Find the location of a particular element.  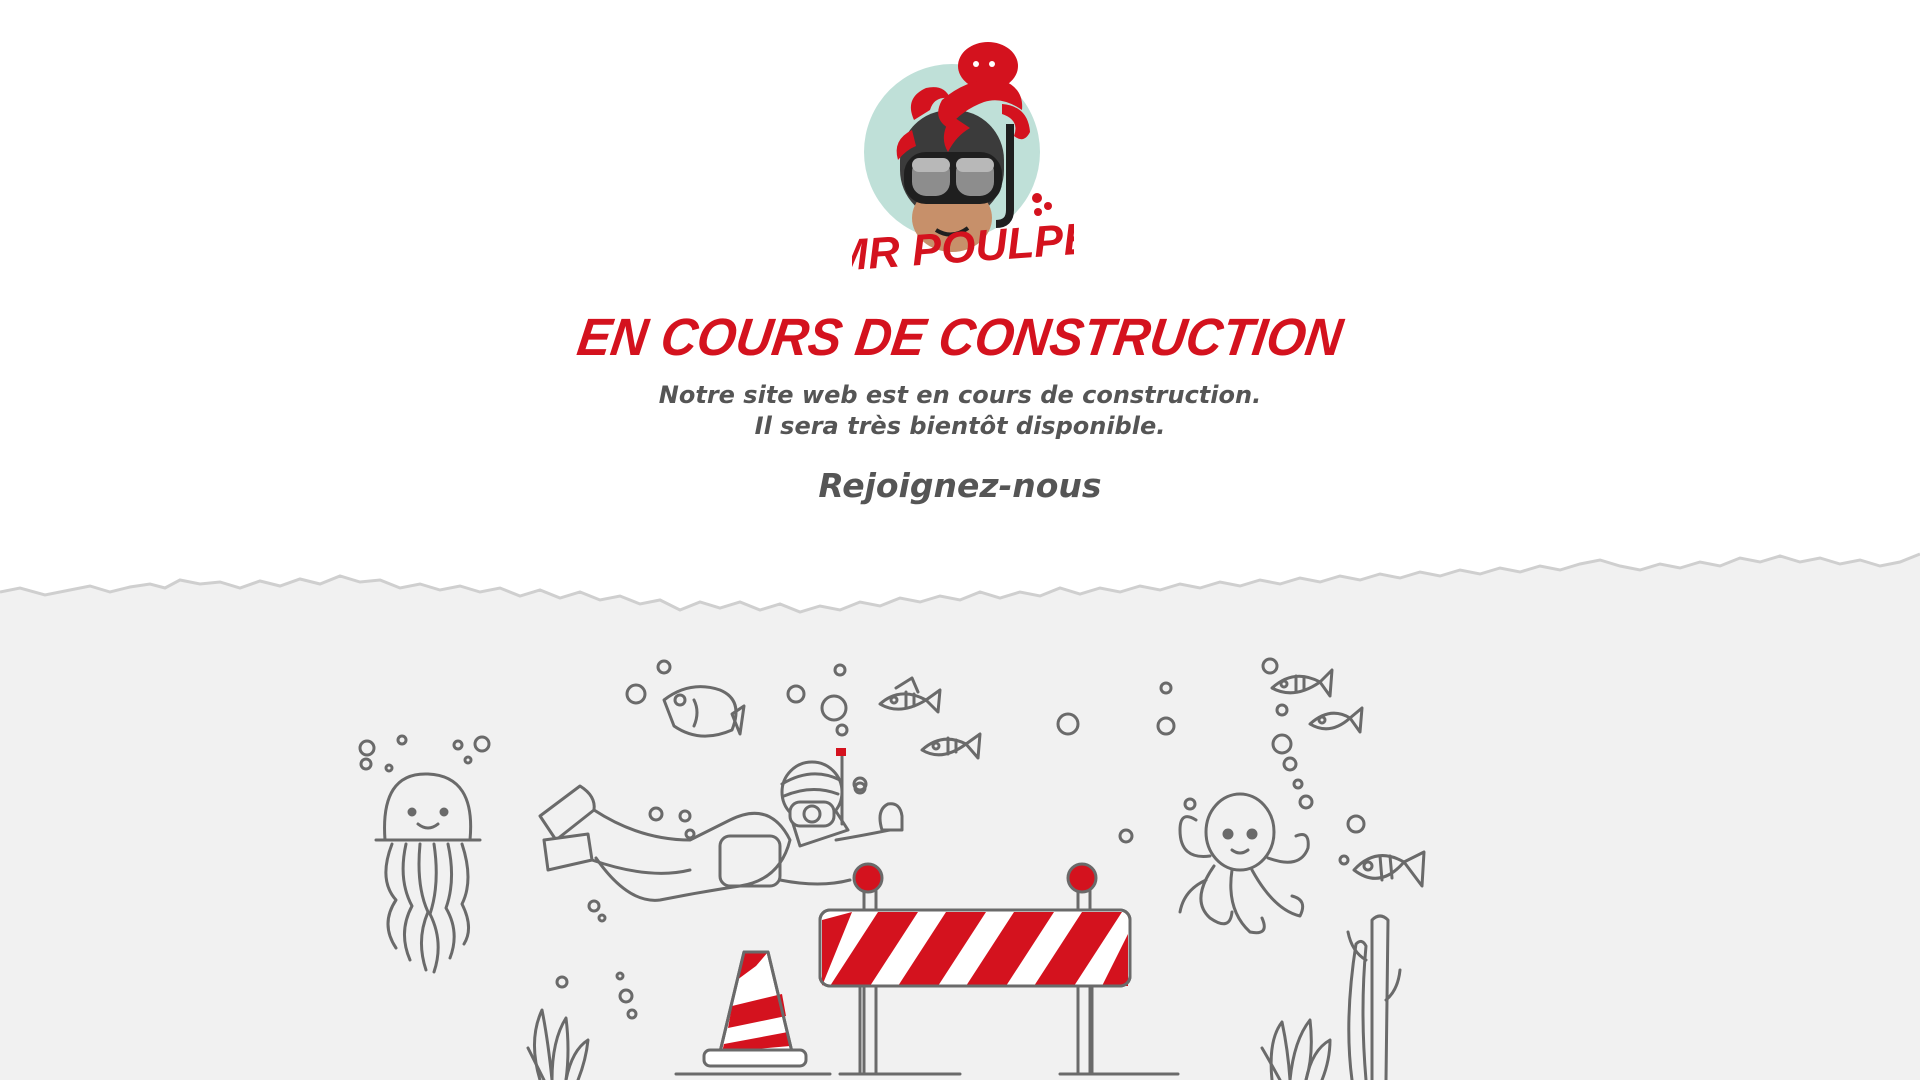

logo-text: MR POULPE is located at coordinates (963, 245).